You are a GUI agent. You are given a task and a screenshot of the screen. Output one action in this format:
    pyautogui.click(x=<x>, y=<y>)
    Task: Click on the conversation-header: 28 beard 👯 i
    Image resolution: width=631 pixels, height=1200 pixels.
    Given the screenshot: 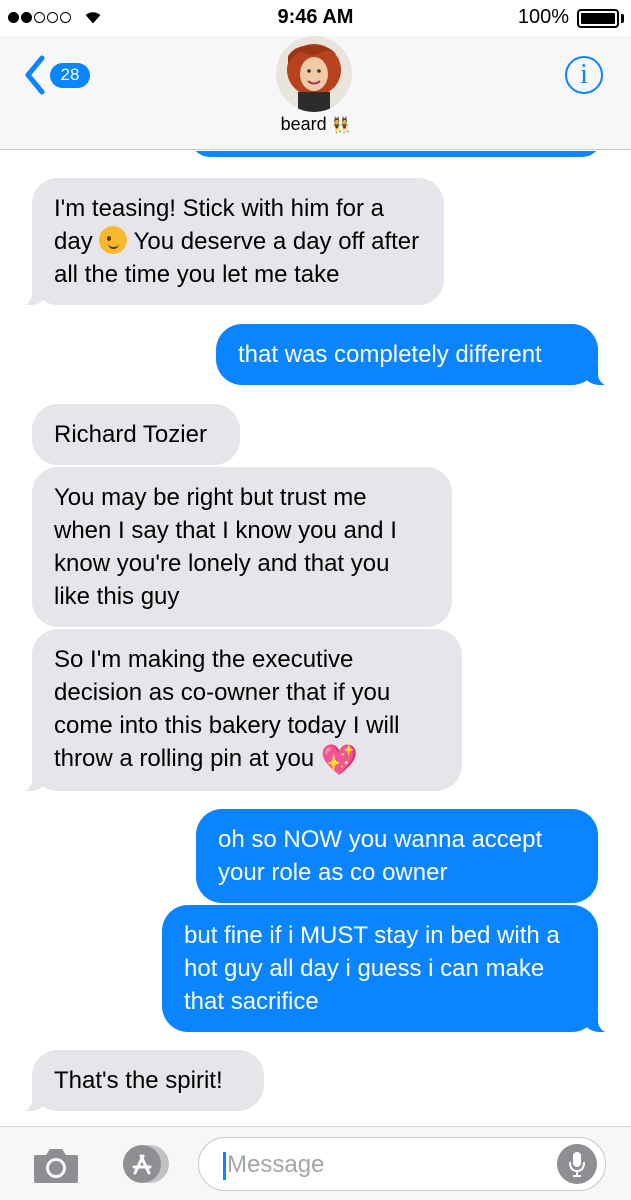 What is the action you would take?
    pyautogui.click(x=315, y=93)
    